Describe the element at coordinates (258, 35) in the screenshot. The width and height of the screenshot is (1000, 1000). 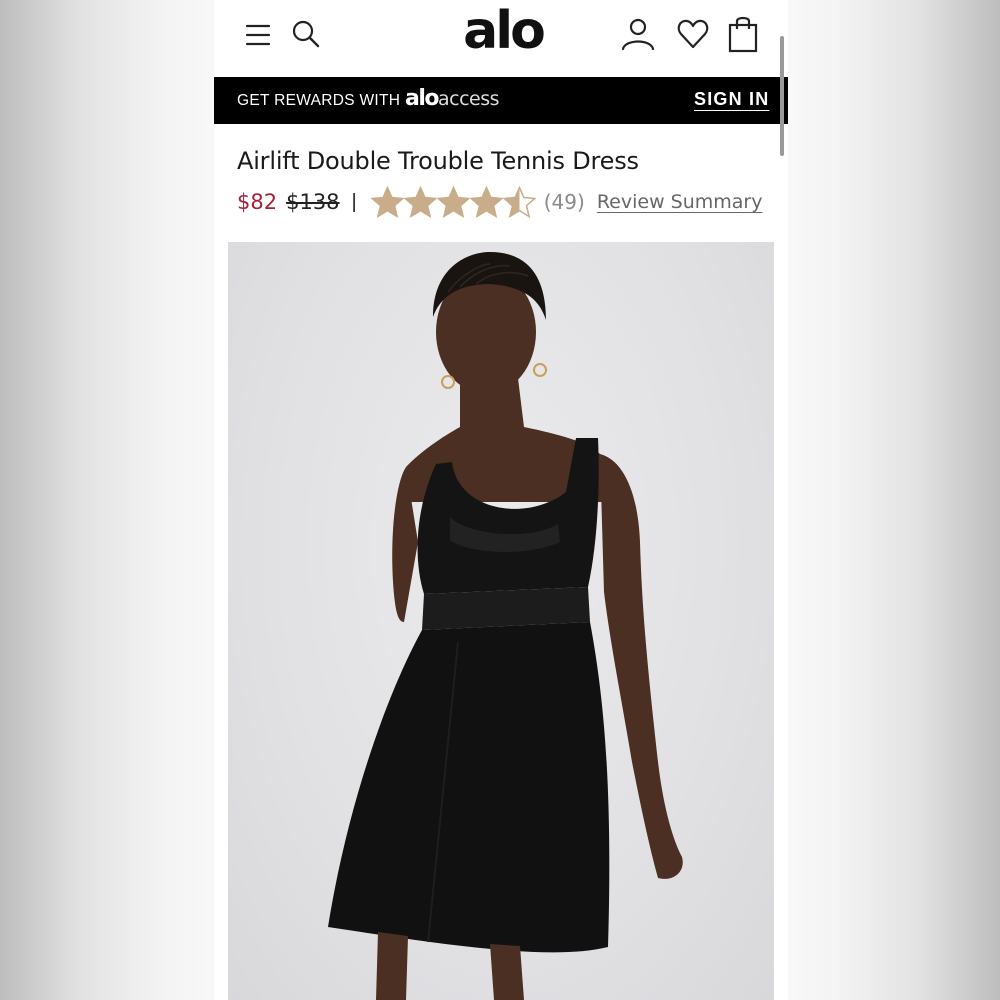
I see `hamburger-menu-icon` at that location.